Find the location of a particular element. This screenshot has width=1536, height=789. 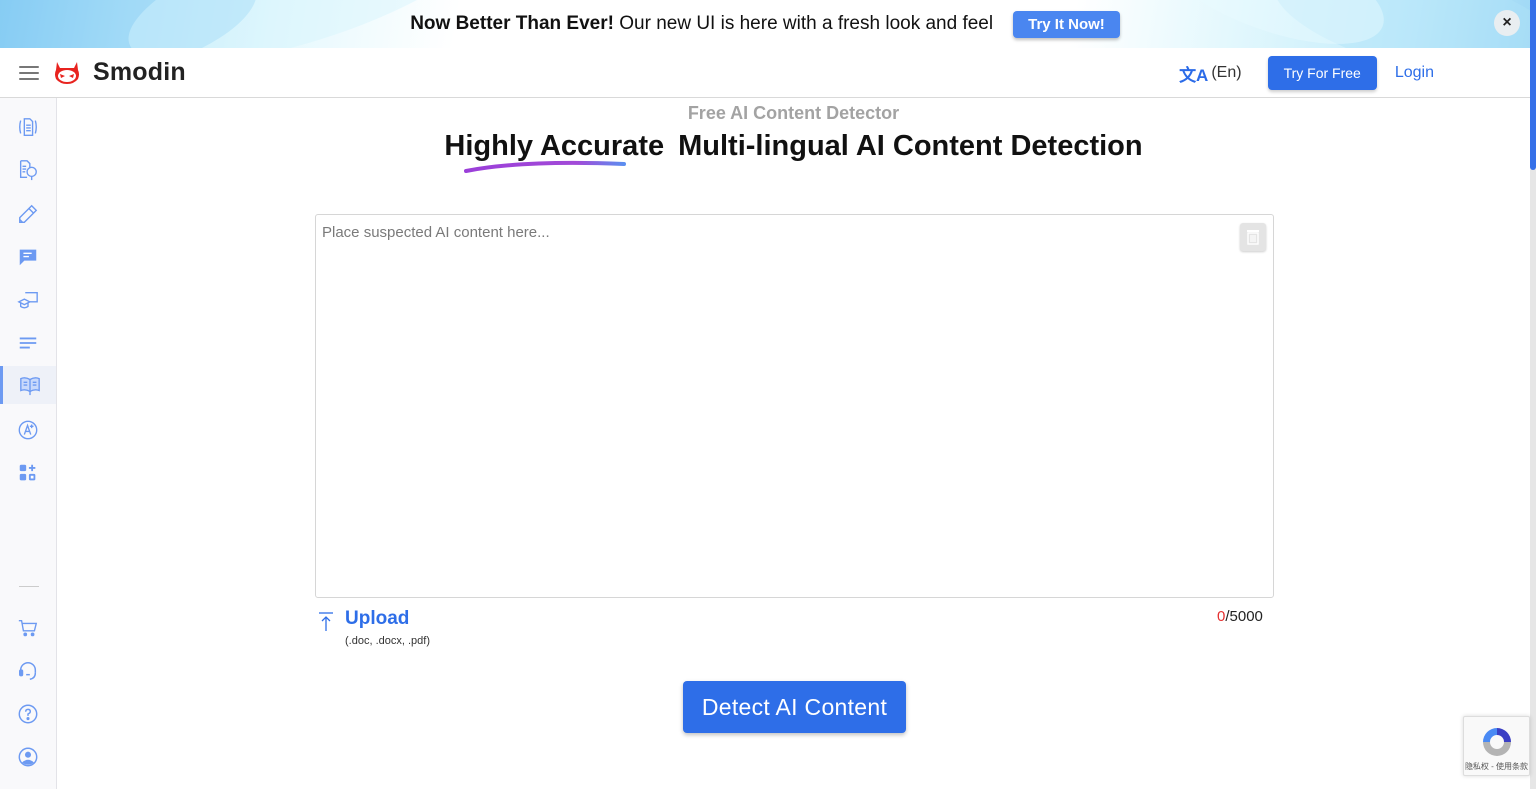

grade-a-plus-icon is located at coordinates (28, 430).